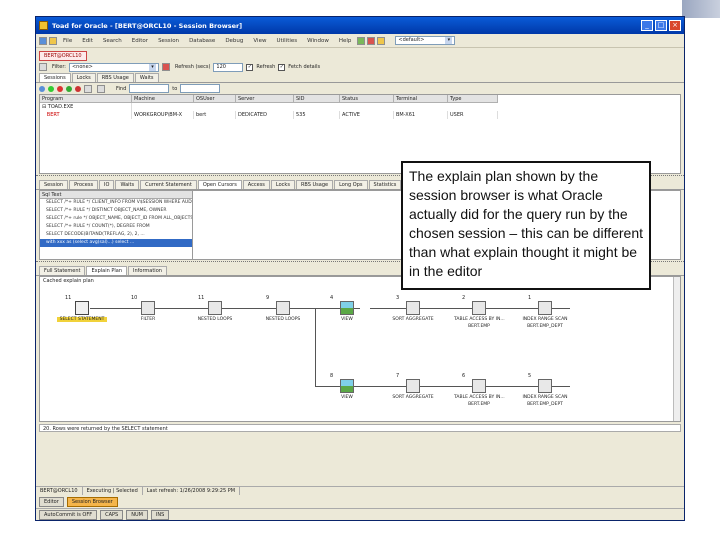 This screenshot has width=720, height=540. What do you see at coordinates (112, 41) in the screenshot?
I see `menu-search: Search` at bounding box center [112, 41].